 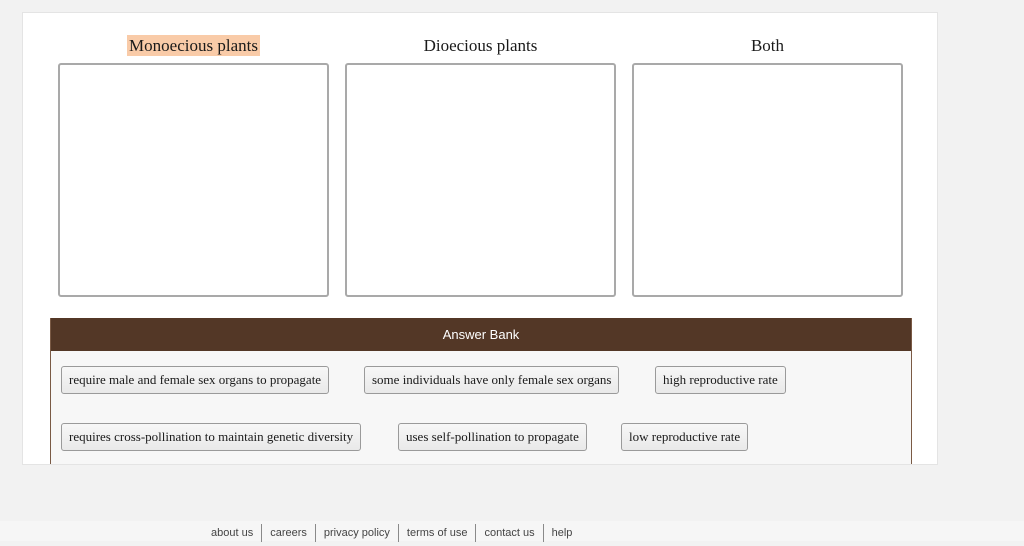 I want to click on column-title-monoecious-text: Monoecious plants, so click(x=193, y=45).